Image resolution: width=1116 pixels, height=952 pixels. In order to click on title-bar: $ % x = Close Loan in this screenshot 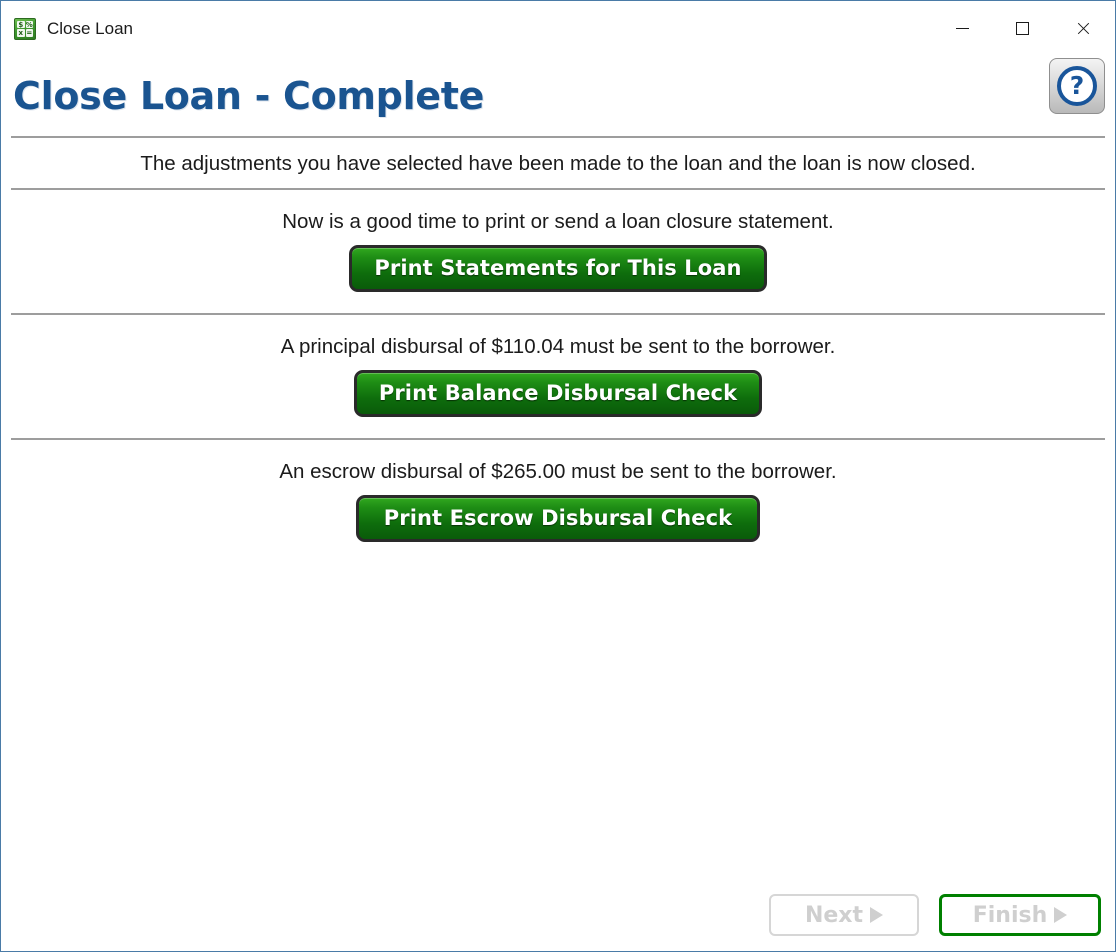, I will do `click(558, 28)`.